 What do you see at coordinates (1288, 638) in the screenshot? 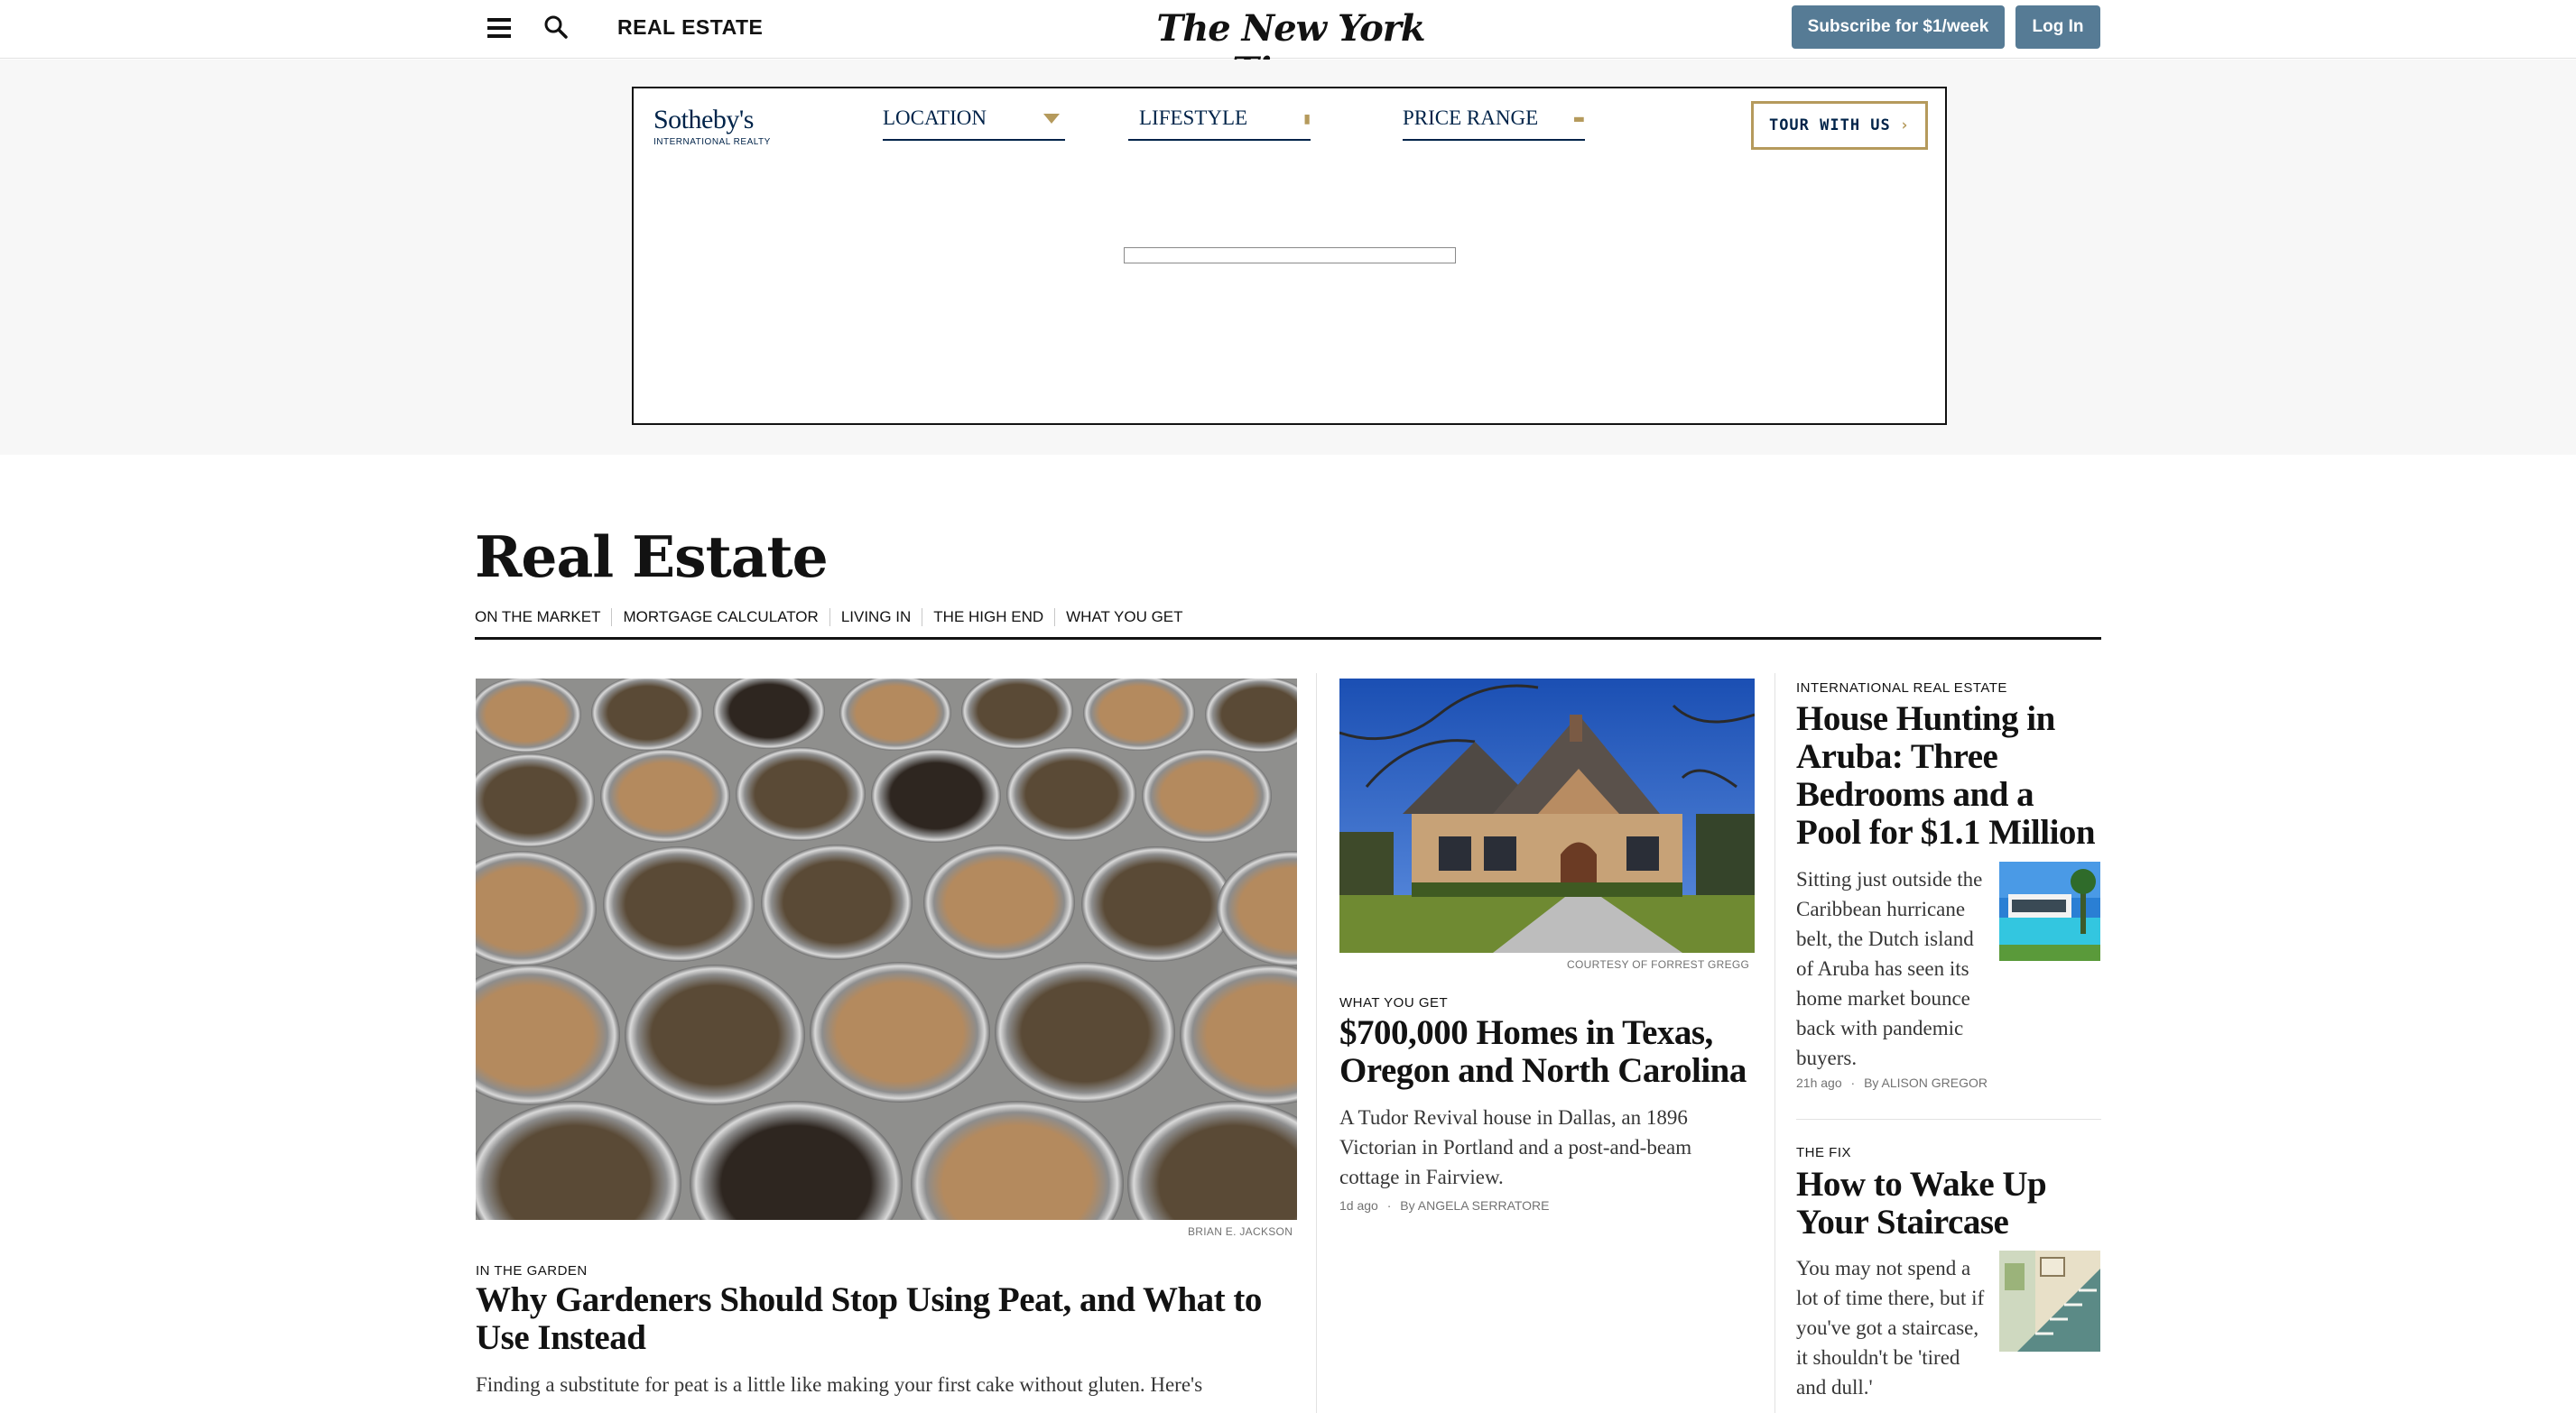
I see `section-rule` at bounding box center [1288, 638].